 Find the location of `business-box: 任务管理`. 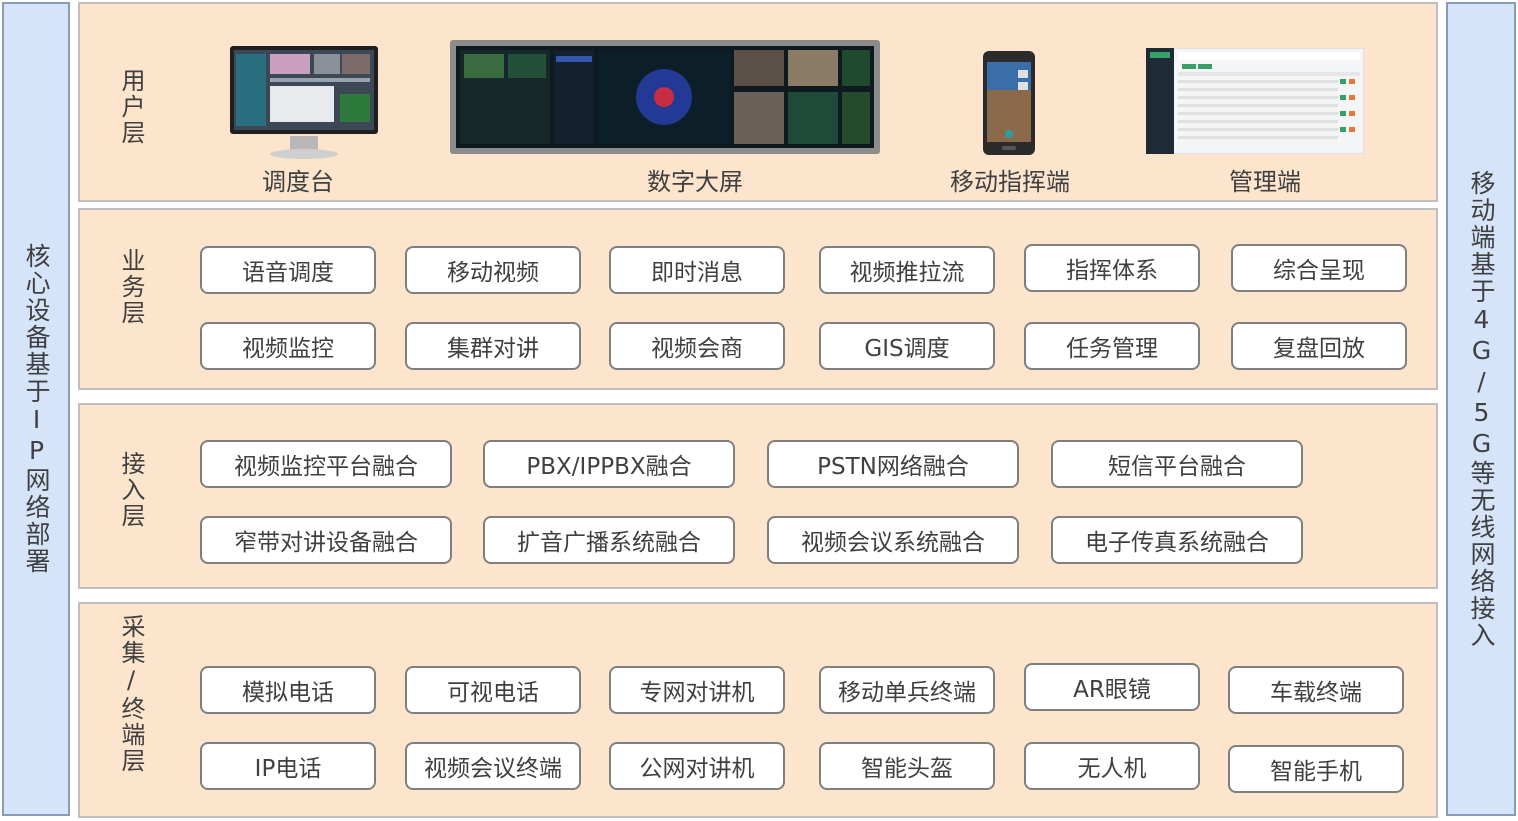

business-box: 任务管理 is located at coordinates (1112, 346).